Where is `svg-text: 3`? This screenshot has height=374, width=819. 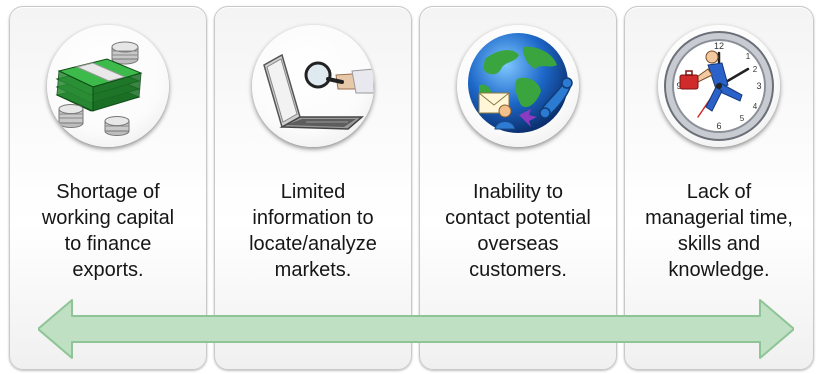
svg-text: 3 is located at coordinates (758, 86).